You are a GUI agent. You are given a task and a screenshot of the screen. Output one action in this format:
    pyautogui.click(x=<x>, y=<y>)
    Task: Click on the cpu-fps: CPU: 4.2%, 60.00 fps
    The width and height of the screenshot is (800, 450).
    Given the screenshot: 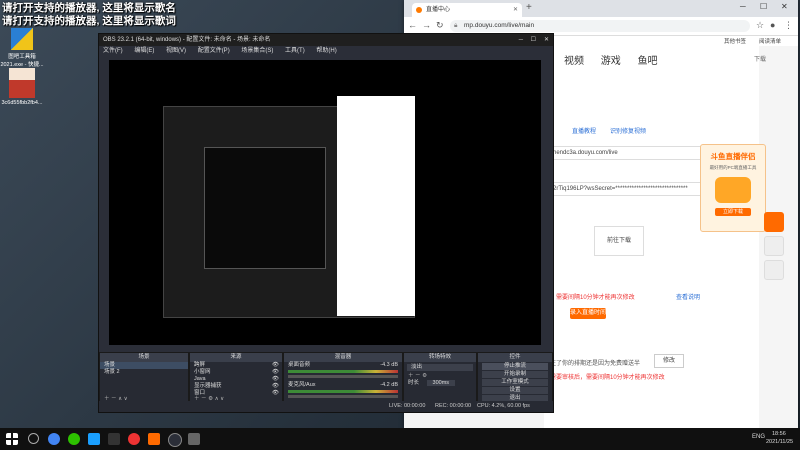 What is the action you would take?
    pyautogui.click(x=503, y=406)
    